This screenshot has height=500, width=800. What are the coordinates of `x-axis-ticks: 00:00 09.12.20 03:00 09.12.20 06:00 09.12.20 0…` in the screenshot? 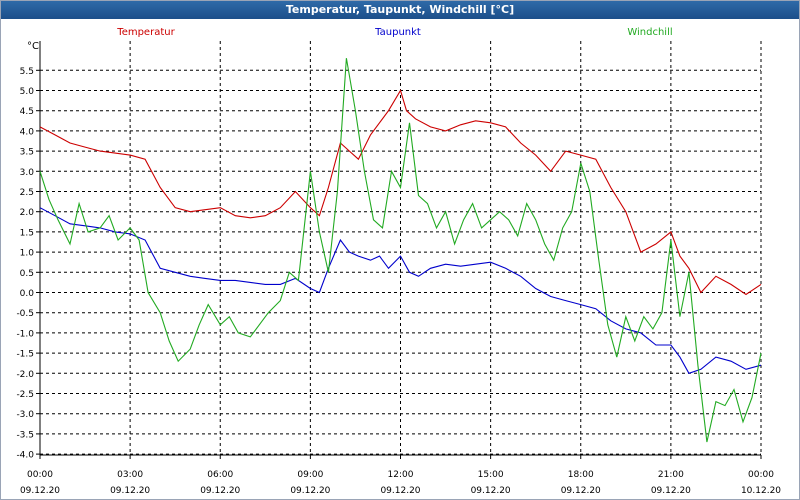 It's located at (400, 475).